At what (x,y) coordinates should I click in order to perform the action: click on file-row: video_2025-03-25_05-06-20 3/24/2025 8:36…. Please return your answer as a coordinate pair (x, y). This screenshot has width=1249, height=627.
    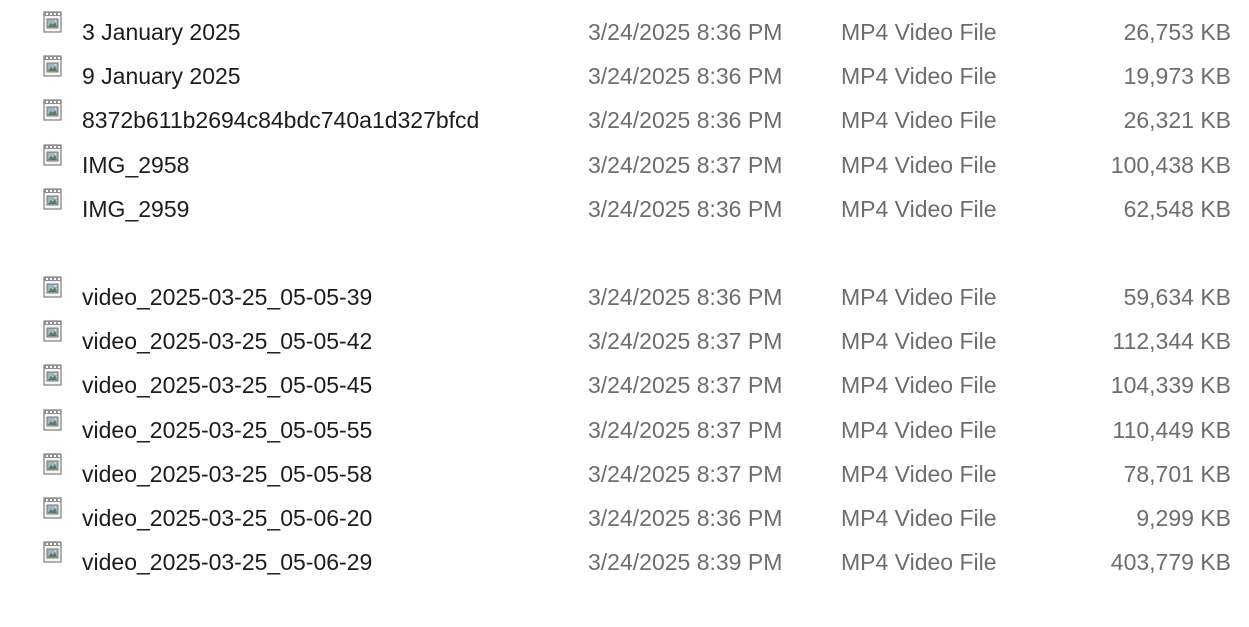
    Looking at the image, I should click on (624, 518).